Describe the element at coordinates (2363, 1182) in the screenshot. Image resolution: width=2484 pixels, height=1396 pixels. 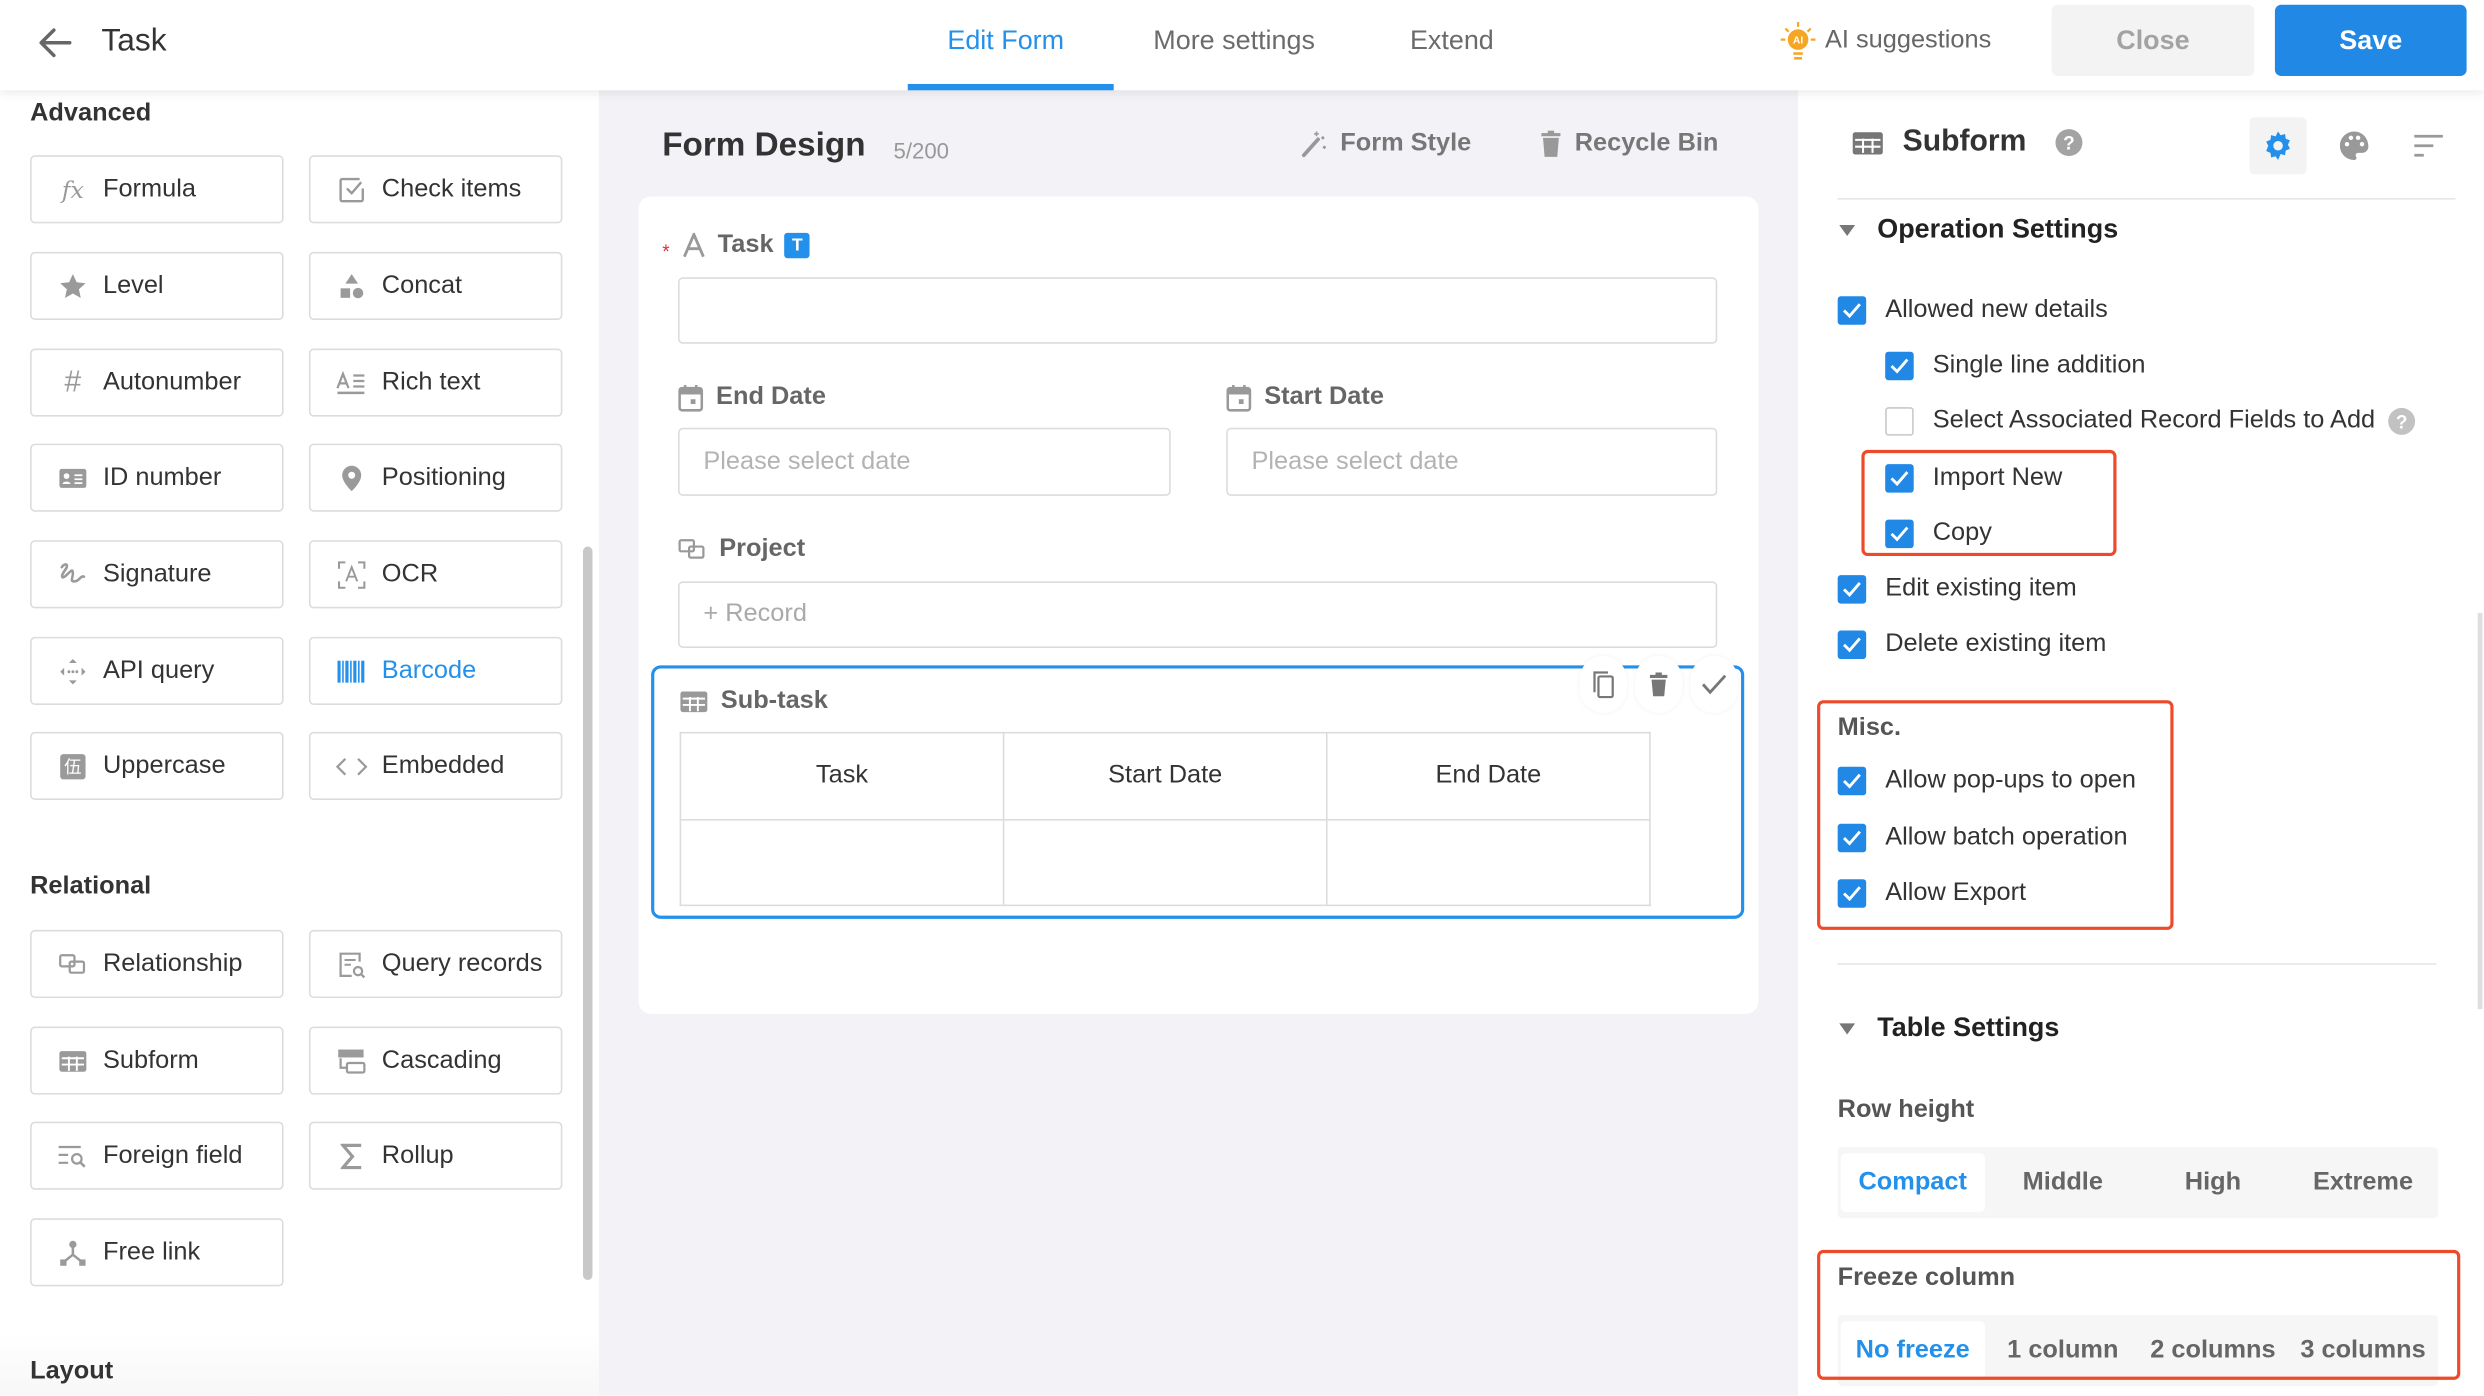
I see `row-height-extreme: Extreme` at that location.